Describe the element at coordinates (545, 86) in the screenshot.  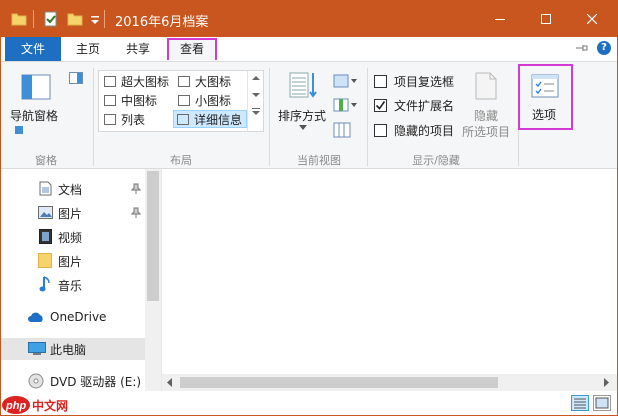
I see `options-icon` at that location.